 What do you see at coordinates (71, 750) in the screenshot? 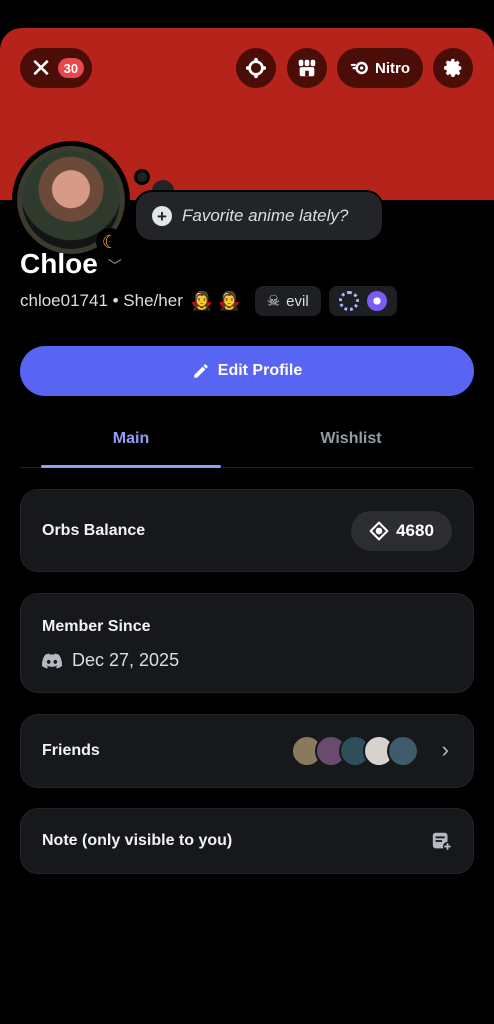
I see `friends-title: Friends` at bounding box center [71, 750].